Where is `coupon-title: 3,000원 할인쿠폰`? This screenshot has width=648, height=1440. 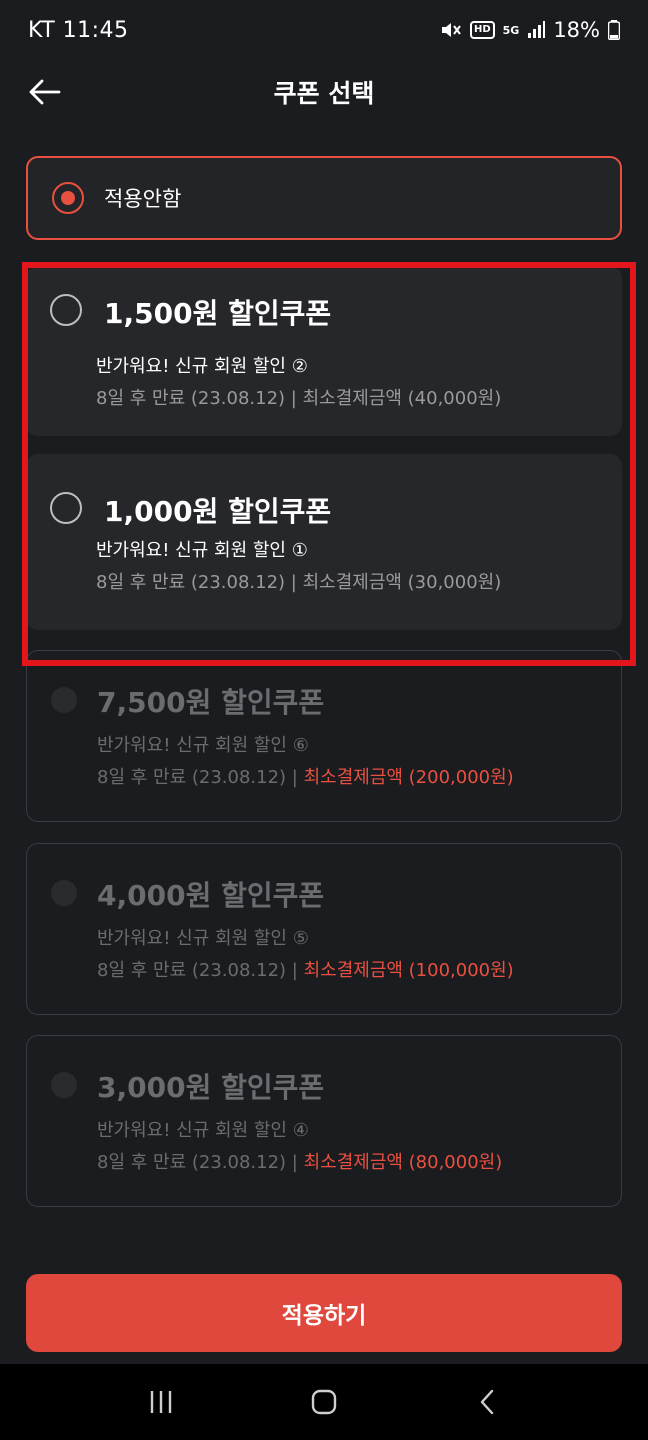 coupon-title: 3,000원 할인쿠폰 is located at coordinates (211, 1087).